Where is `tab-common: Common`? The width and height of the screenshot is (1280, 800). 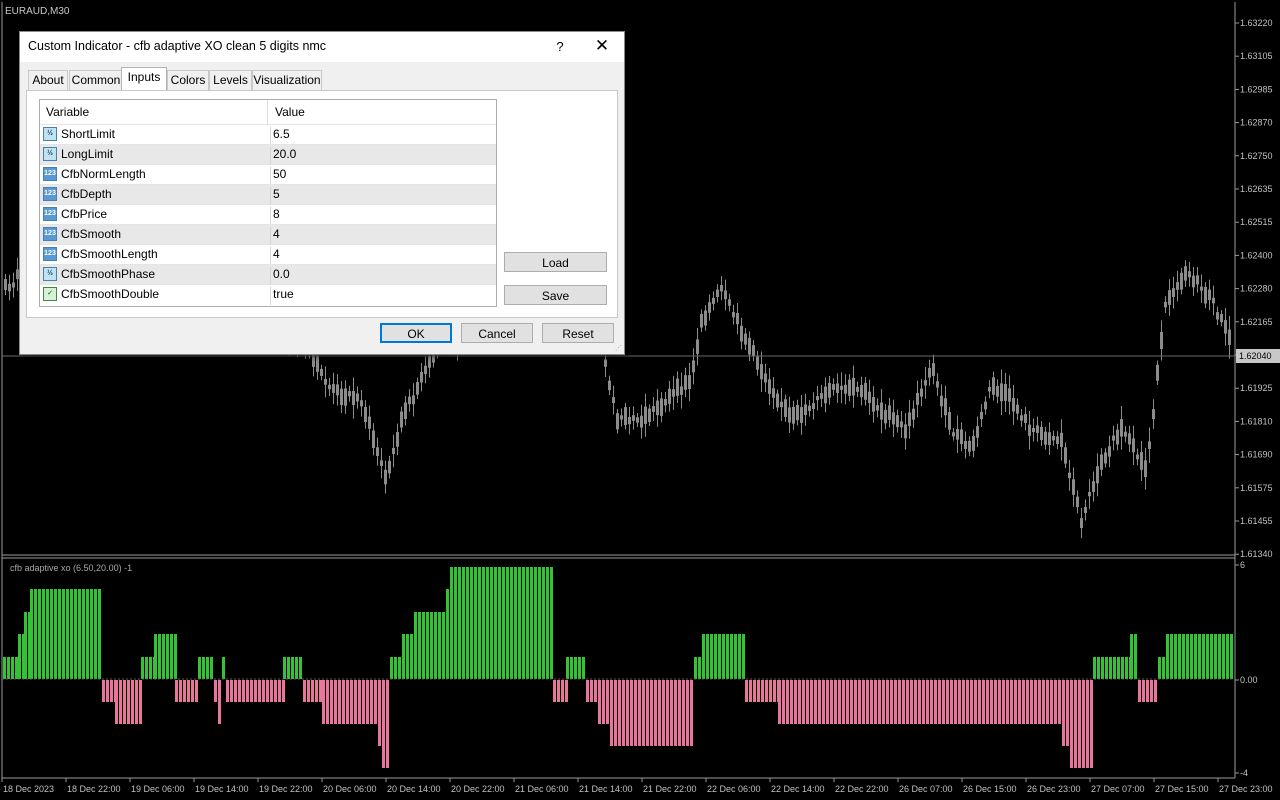
tab-common: Common is located at coordinates (96, 80).